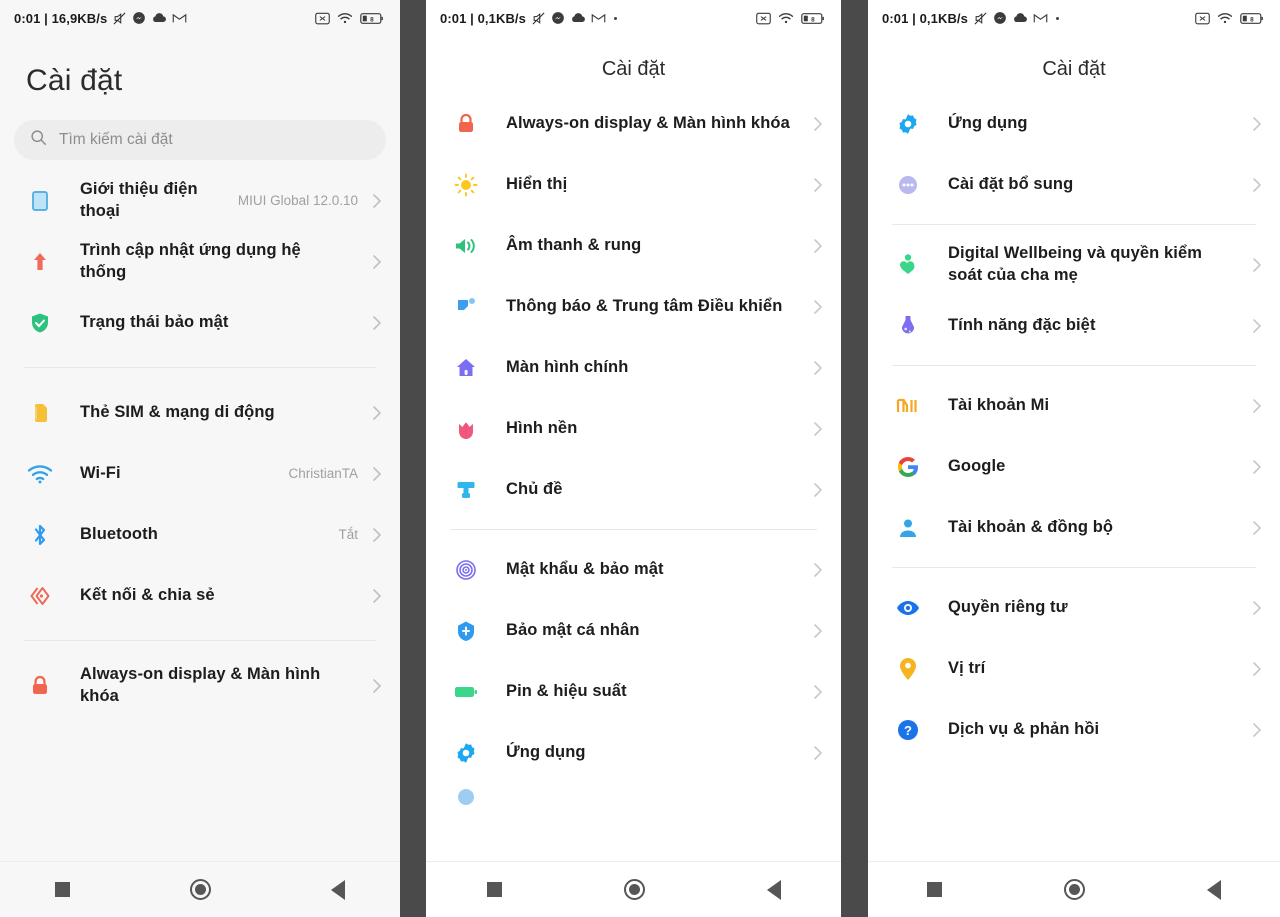 This screenshot has height=917, width=1280. Describe the element at coordinates (323, 473) in the screenshot. I see `list-item-value: ChristianTA` at that location.